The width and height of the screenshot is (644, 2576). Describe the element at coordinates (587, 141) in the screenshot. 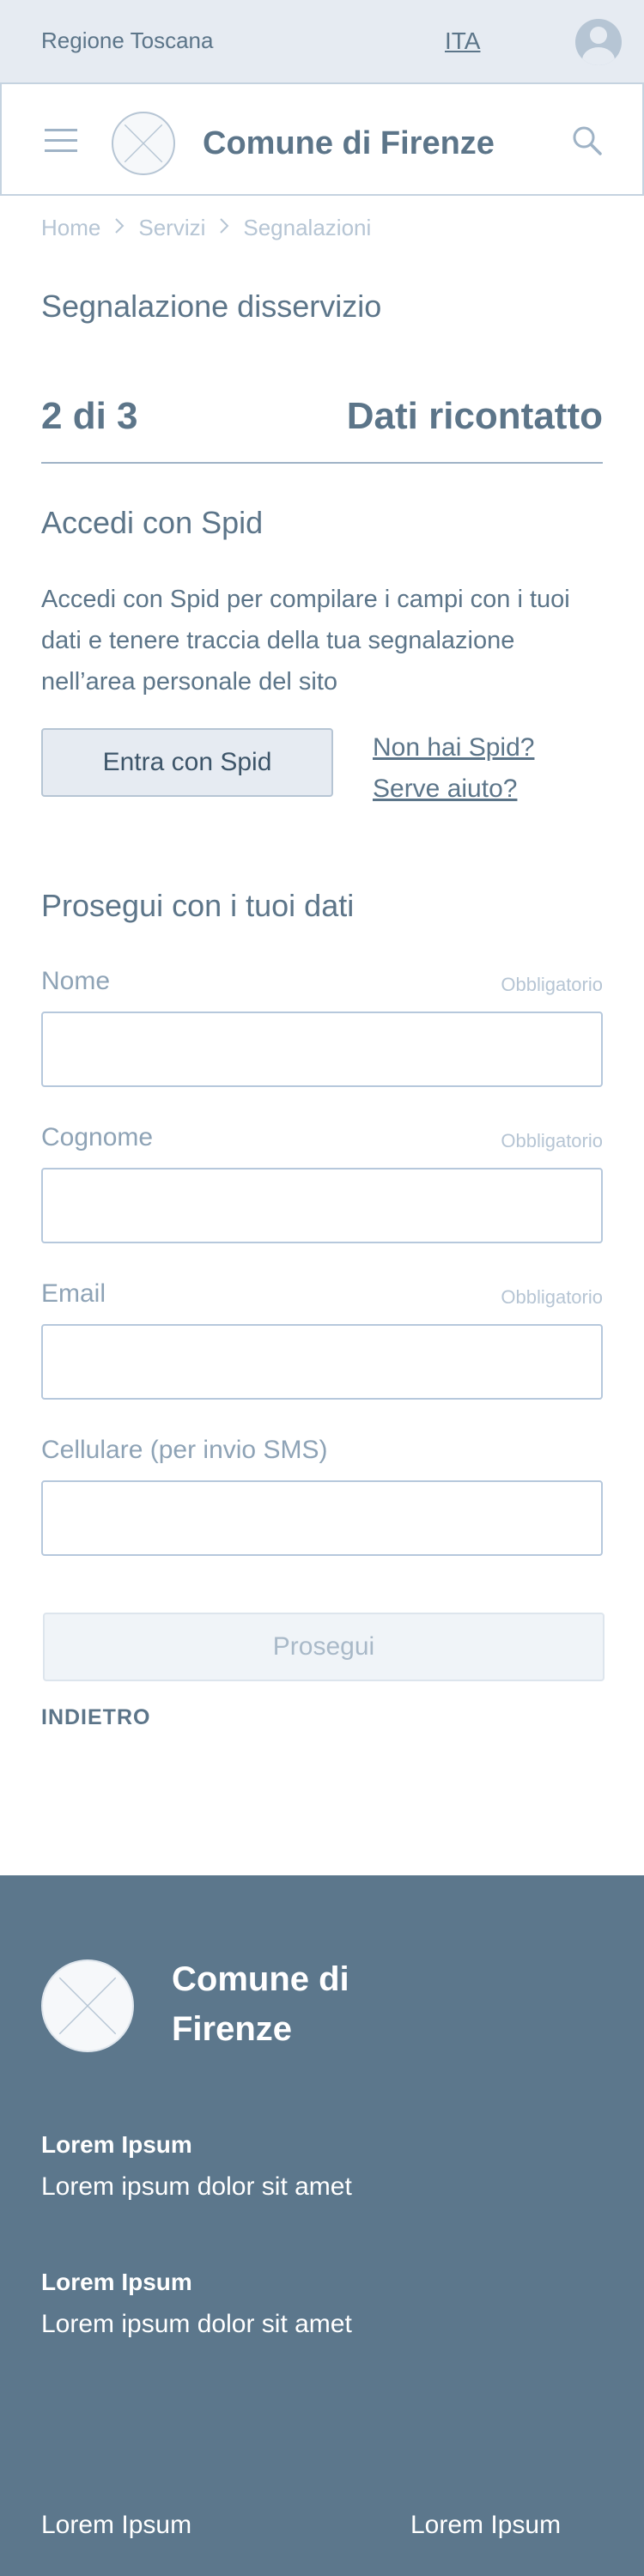

I see `search-icon` at that location.